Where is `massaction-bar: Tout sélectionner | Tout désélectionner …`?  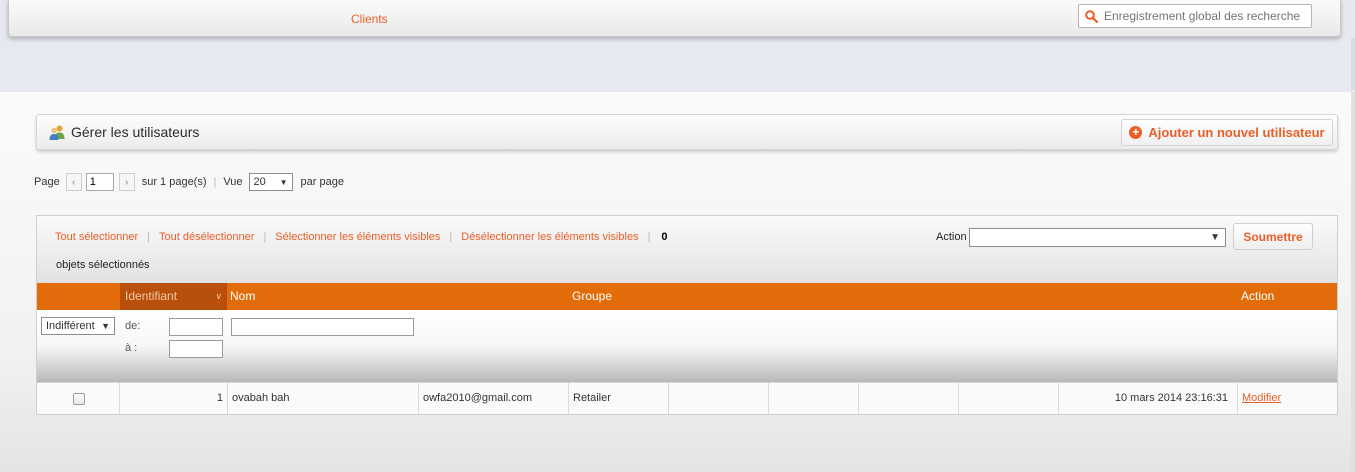
massaction-bar: Tout sélectionner | Tout désélectionner … is located at coordinates (687, 249).